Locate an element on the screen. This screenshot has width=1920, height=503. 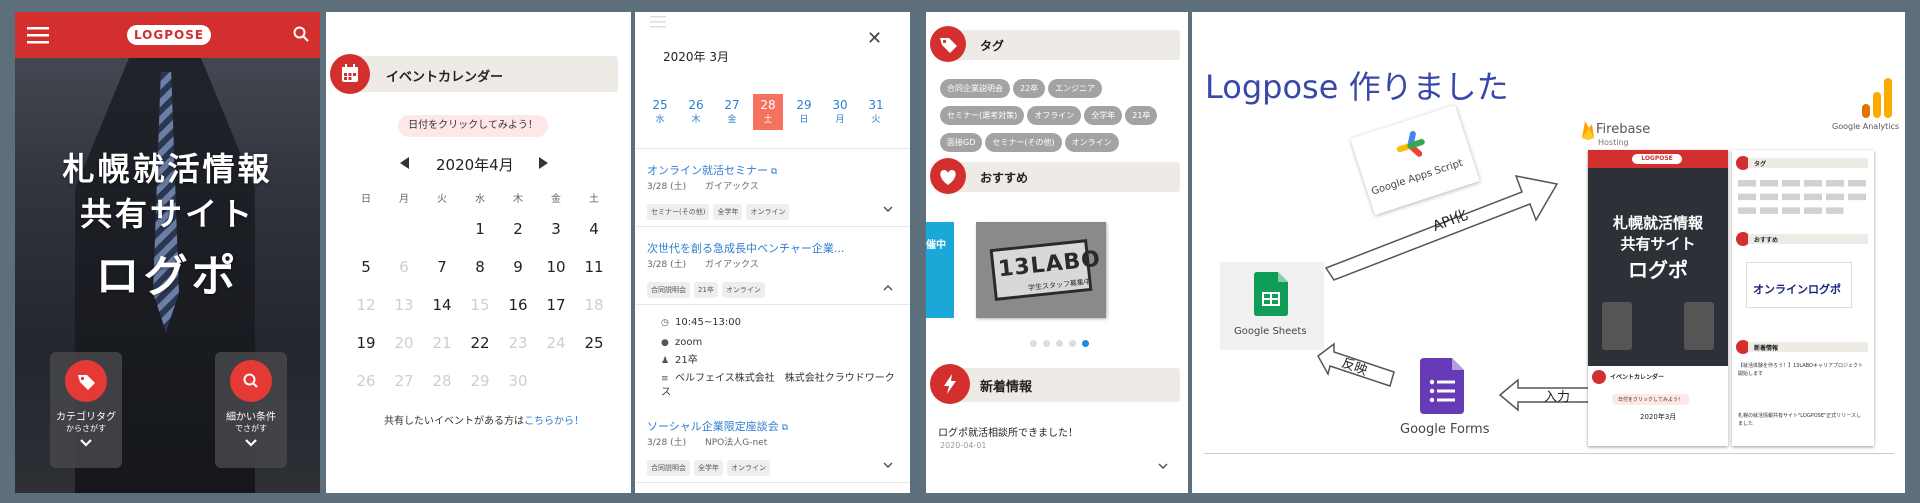
calendar-day: 30 is located at coordinates (518, 381).